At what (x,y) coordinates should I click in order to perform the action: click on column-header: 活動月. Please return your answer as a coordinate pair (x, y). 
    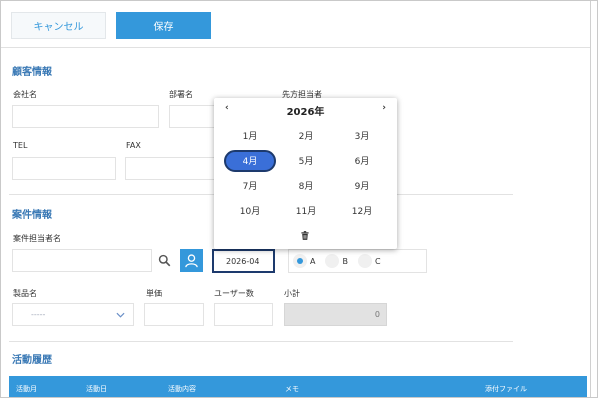
    Looking at the image, I should click on (26, 389).